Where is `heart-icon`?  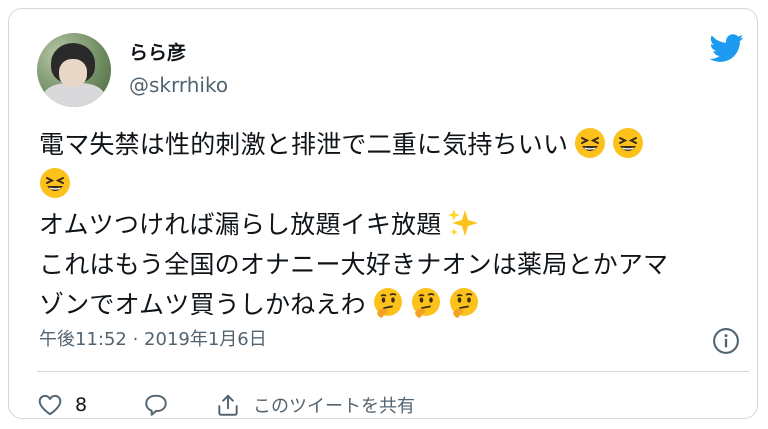 heart-icon is located at coordinates (50, 405).